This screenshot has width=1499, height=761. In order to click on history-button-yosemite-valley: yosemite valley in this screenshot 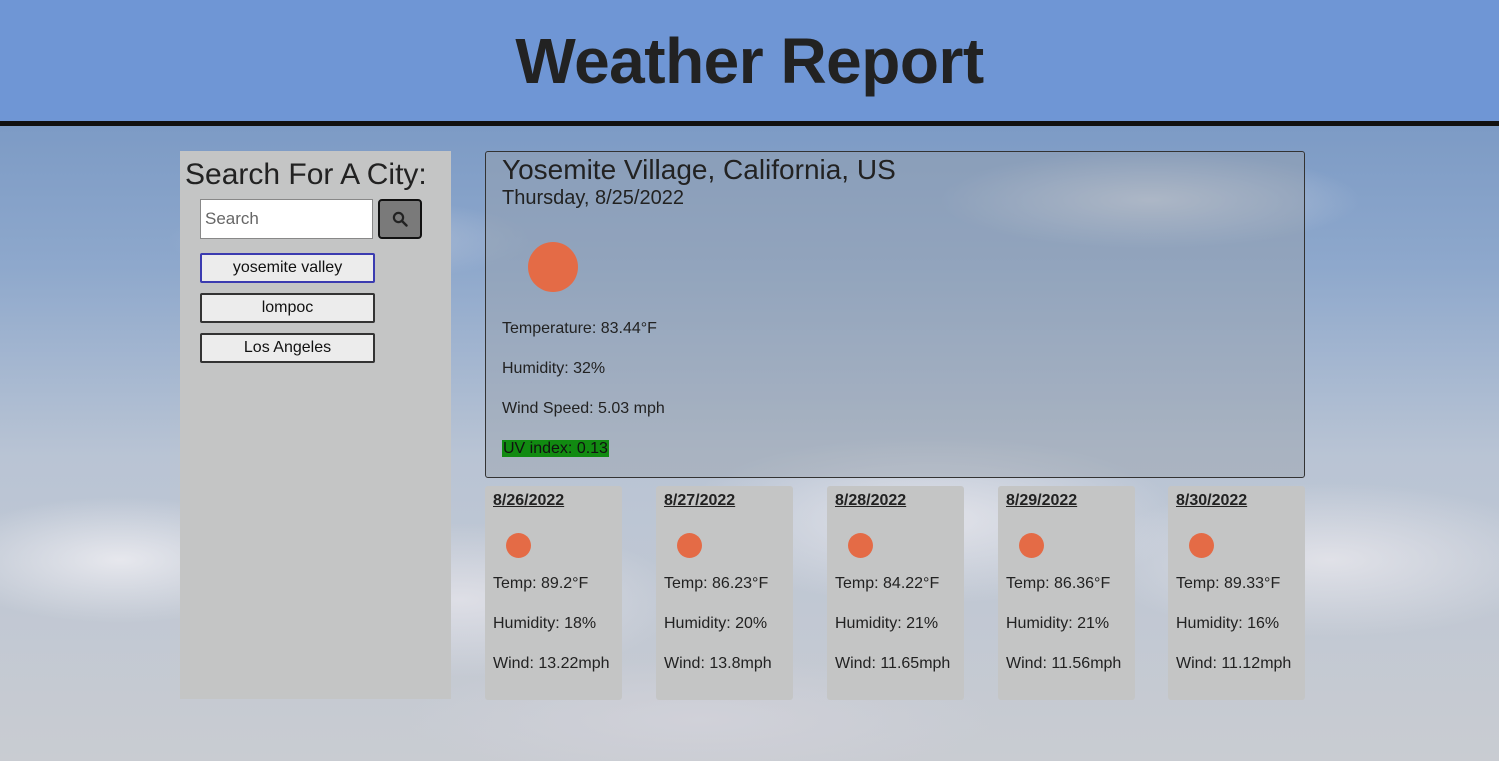, I will do `click(287, 268)`.